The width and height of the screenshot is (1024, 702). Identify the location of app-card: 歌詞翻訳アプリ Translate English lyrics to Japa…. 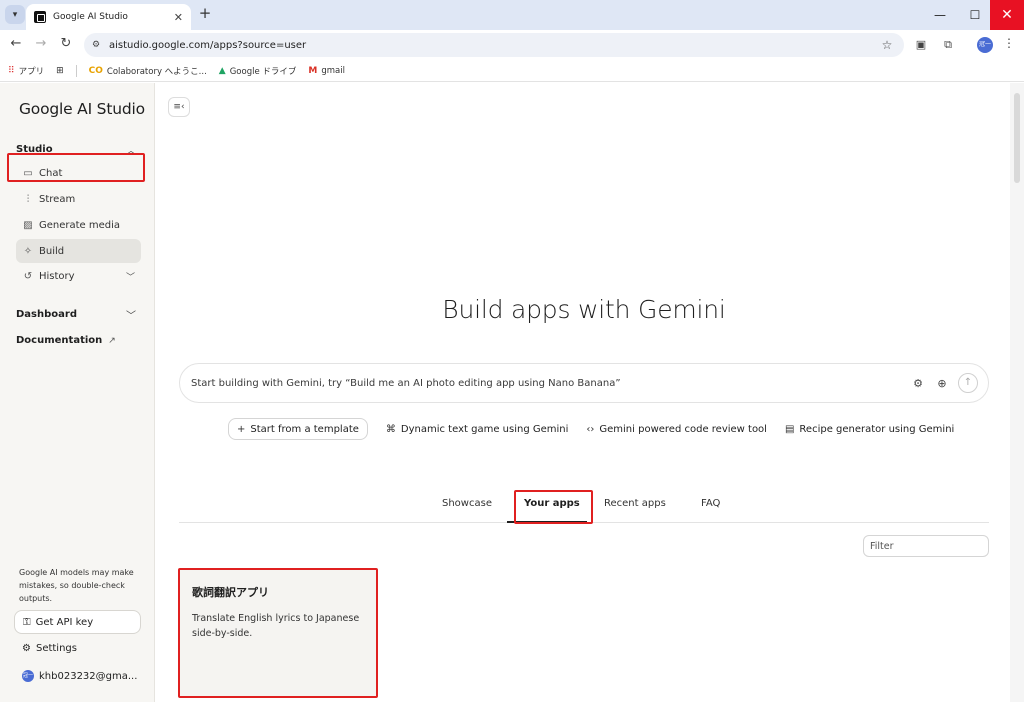
(278, 633).